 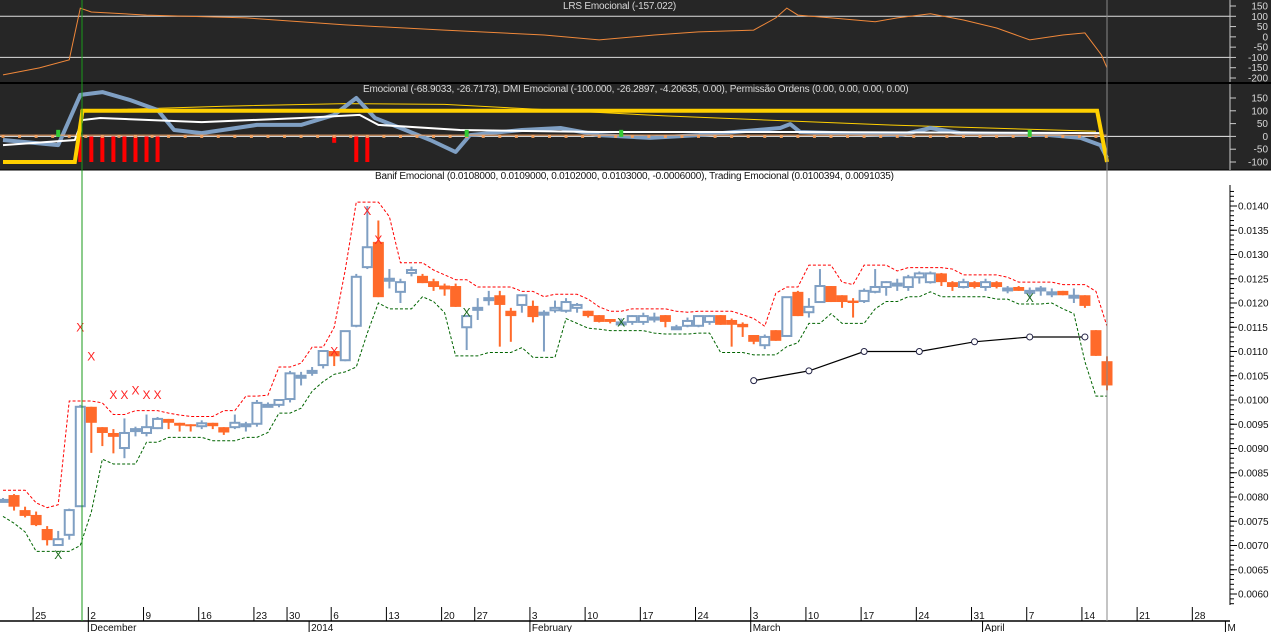 What do you see at coordinates (1253, 279) in the screenshot?
I see `price-axis-label: 0.0125` at bounding box center [1253, 279].